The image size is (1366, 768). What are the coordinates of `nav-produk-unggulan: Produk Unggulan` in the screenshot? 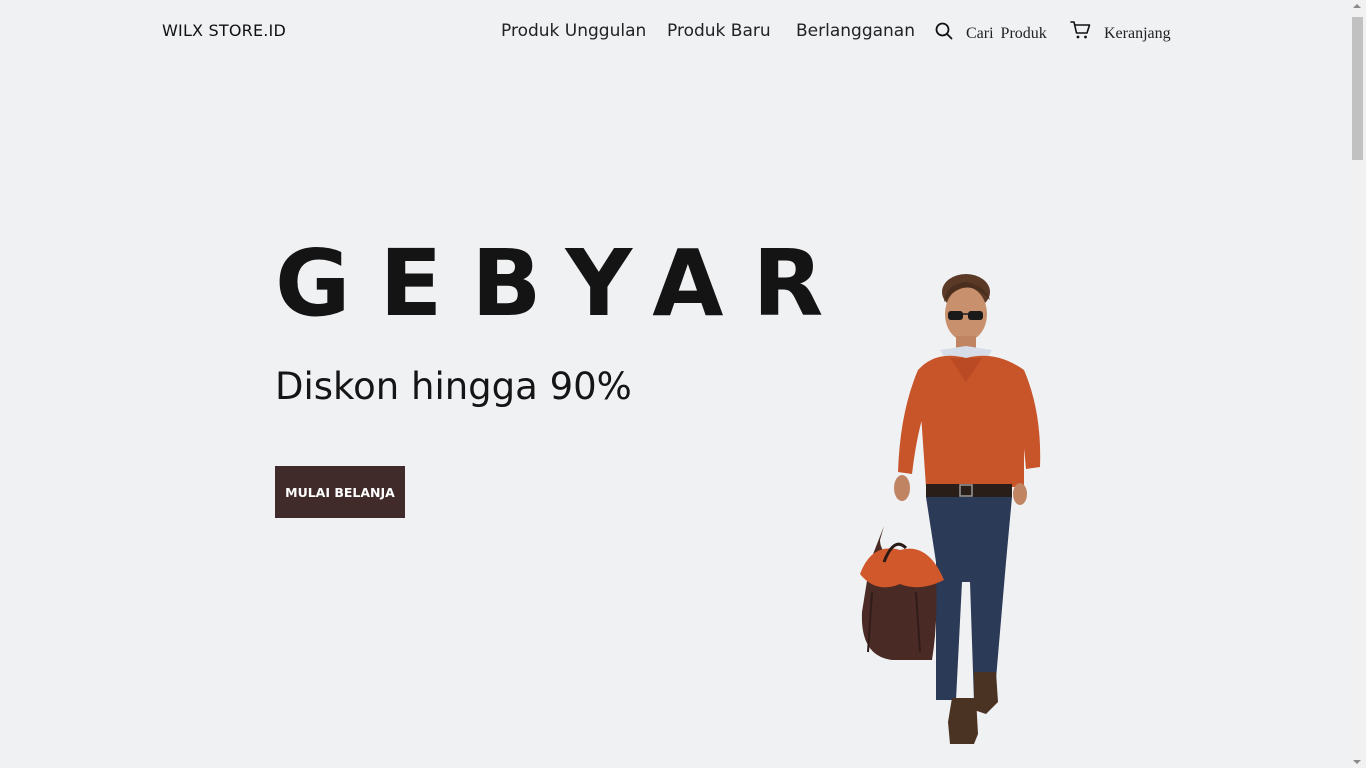 It's located at (573, 31).